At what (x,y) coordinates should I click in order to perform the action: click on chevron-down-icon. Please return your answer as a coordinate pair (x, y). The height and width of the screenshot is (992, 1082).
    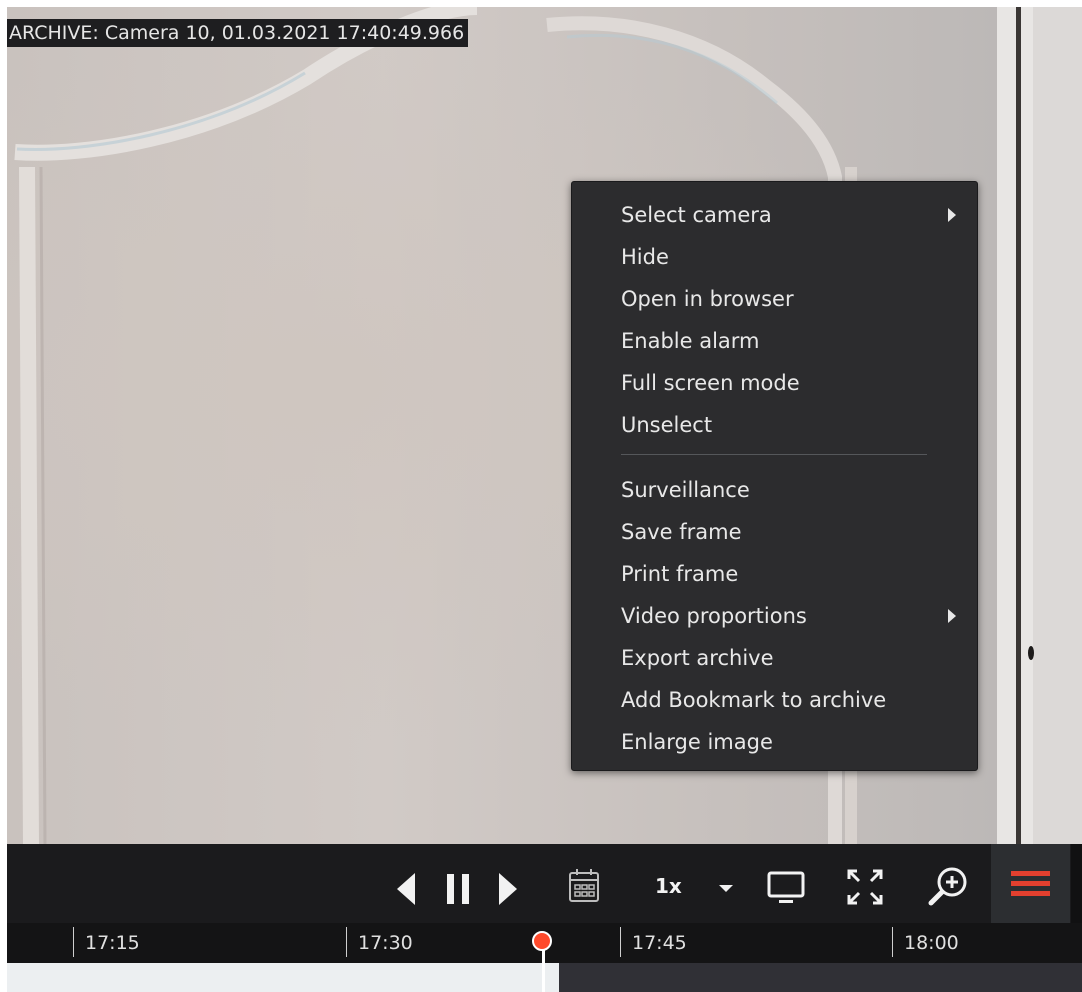
    Looking at the image, I should click on (726, 886).